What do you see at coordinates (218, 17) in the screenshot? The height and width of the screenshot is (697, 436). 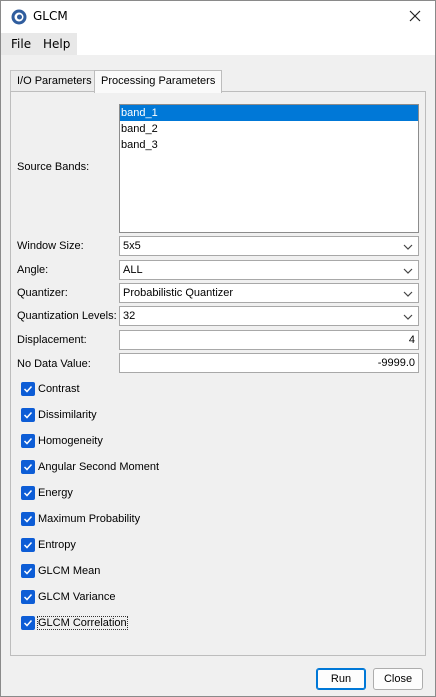 I see `title-bar: GLCM` at bounding box center [218, 17].